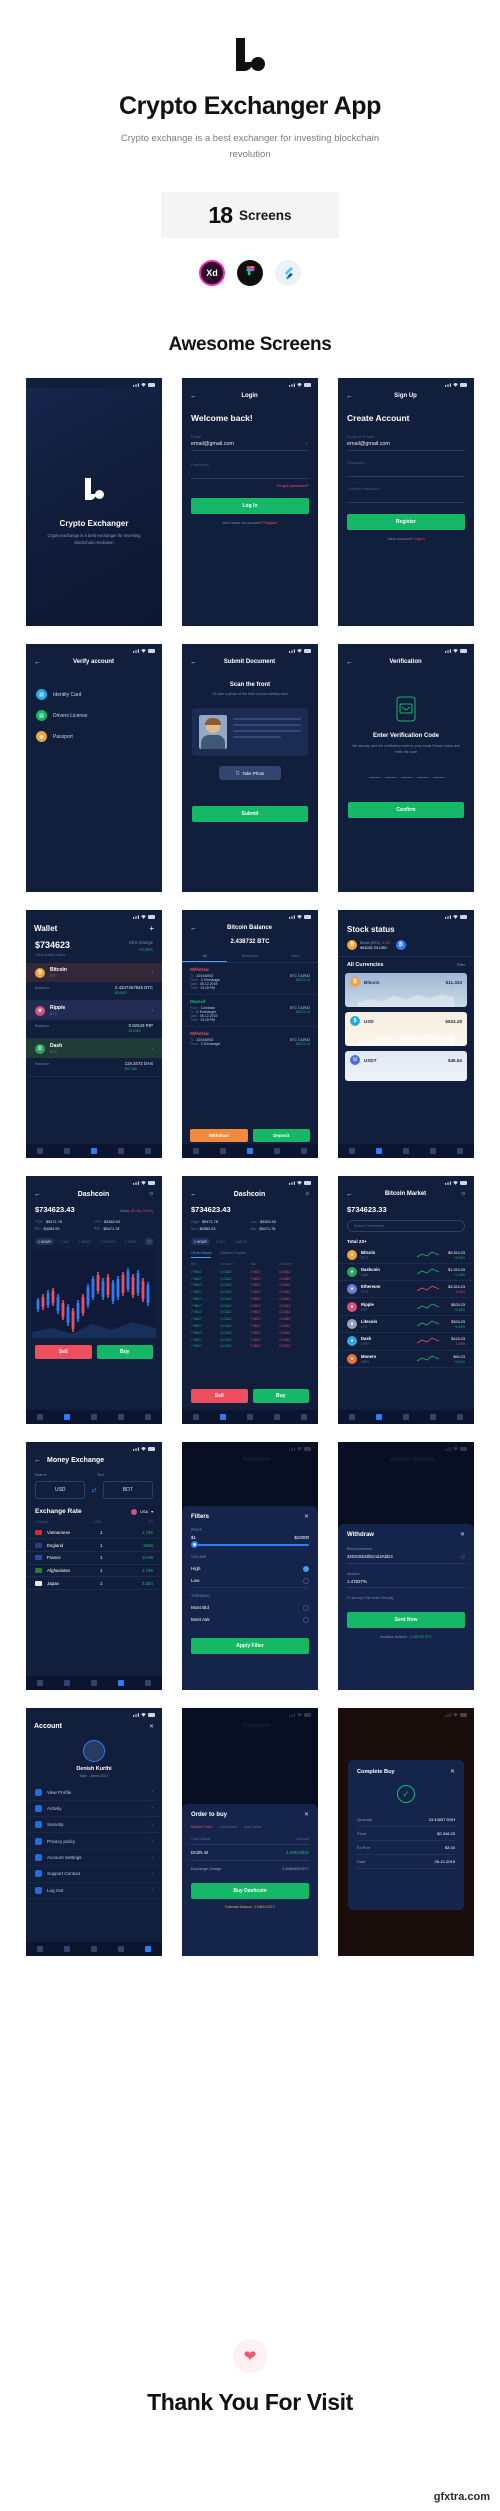 Image resolution: width=500 pixels, height=2511 pixels. Describe the element at coordinates (94, 1558) in the screenshot. I see `table-row: France 1 10.09` at that location.